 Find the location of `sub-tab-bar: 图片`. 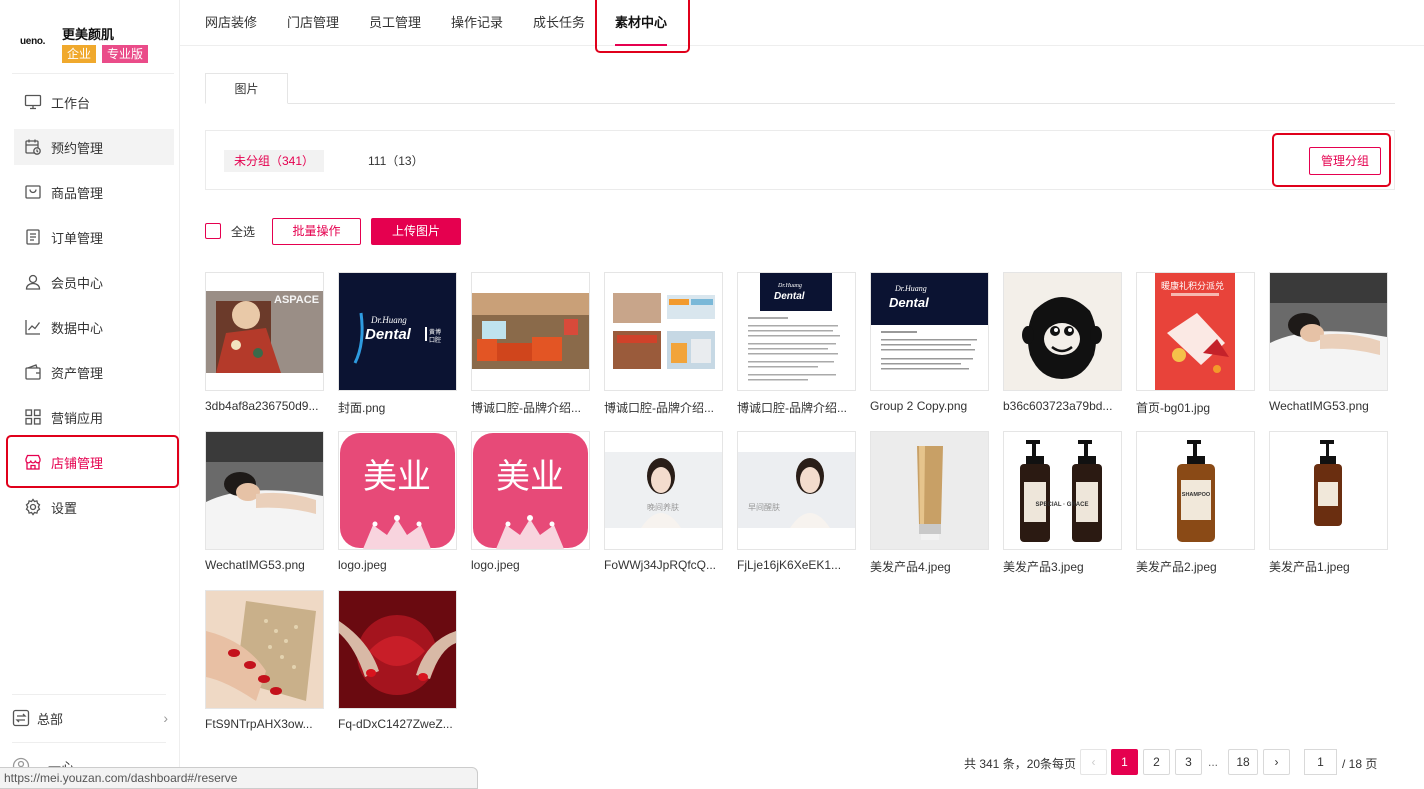

sub-tab-bar: 图片 is located at coordinates (800, 88).